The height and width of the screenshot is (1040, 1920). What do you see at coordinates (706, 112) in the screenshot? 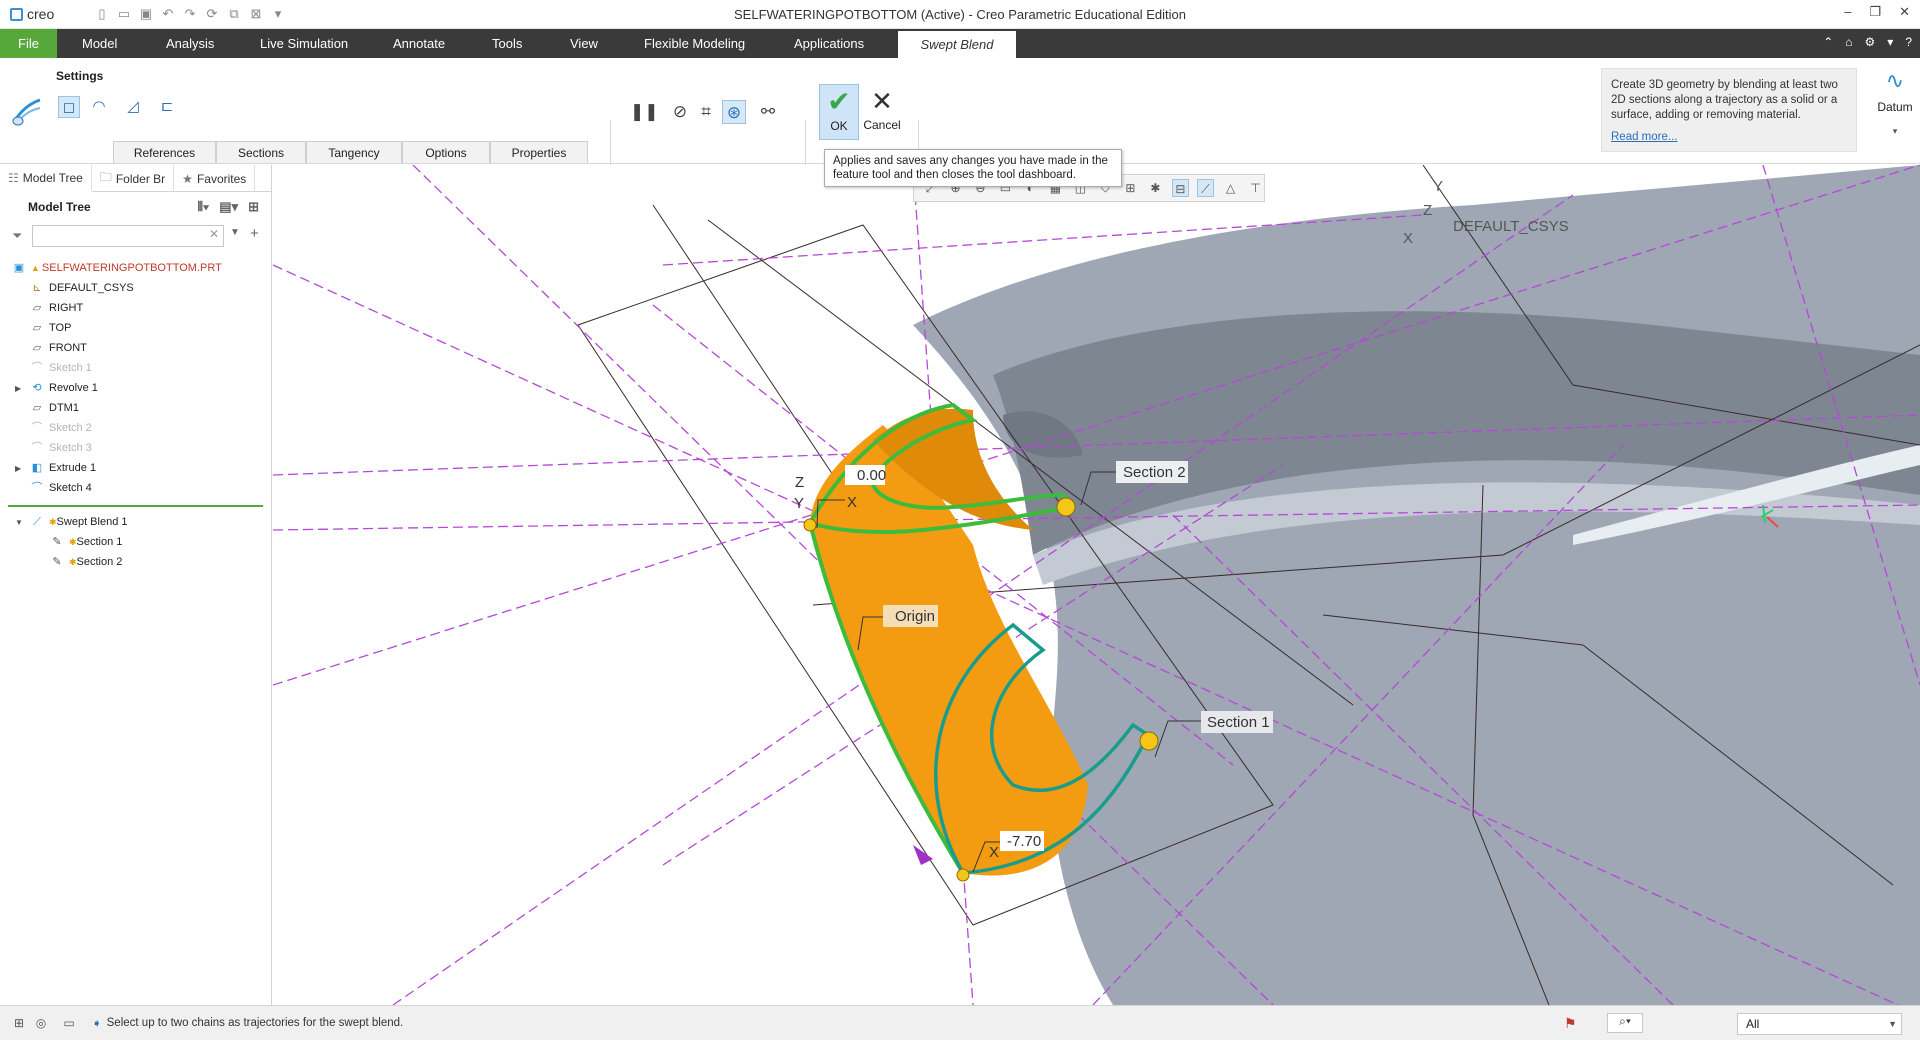
I see `preview-geometry-icon: ⌗` at bounding box center [706, 112].